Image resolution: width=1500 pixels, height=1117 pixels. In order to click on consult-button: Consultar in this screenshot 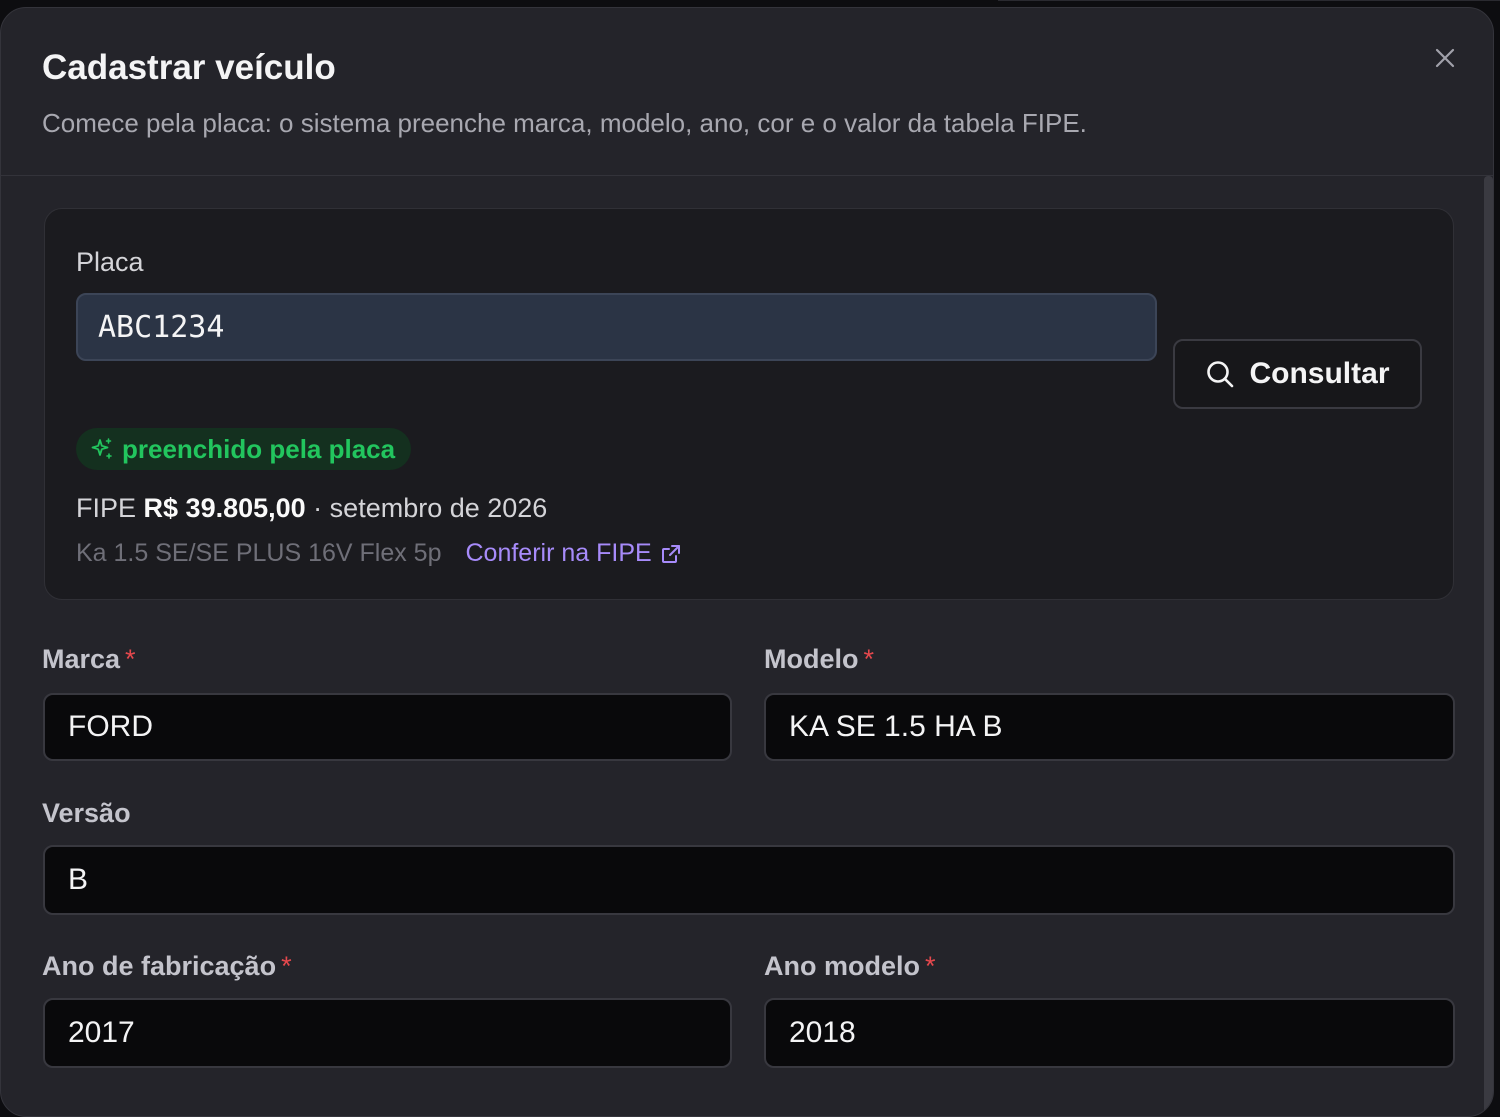, I will do `click(1297, 374)`.